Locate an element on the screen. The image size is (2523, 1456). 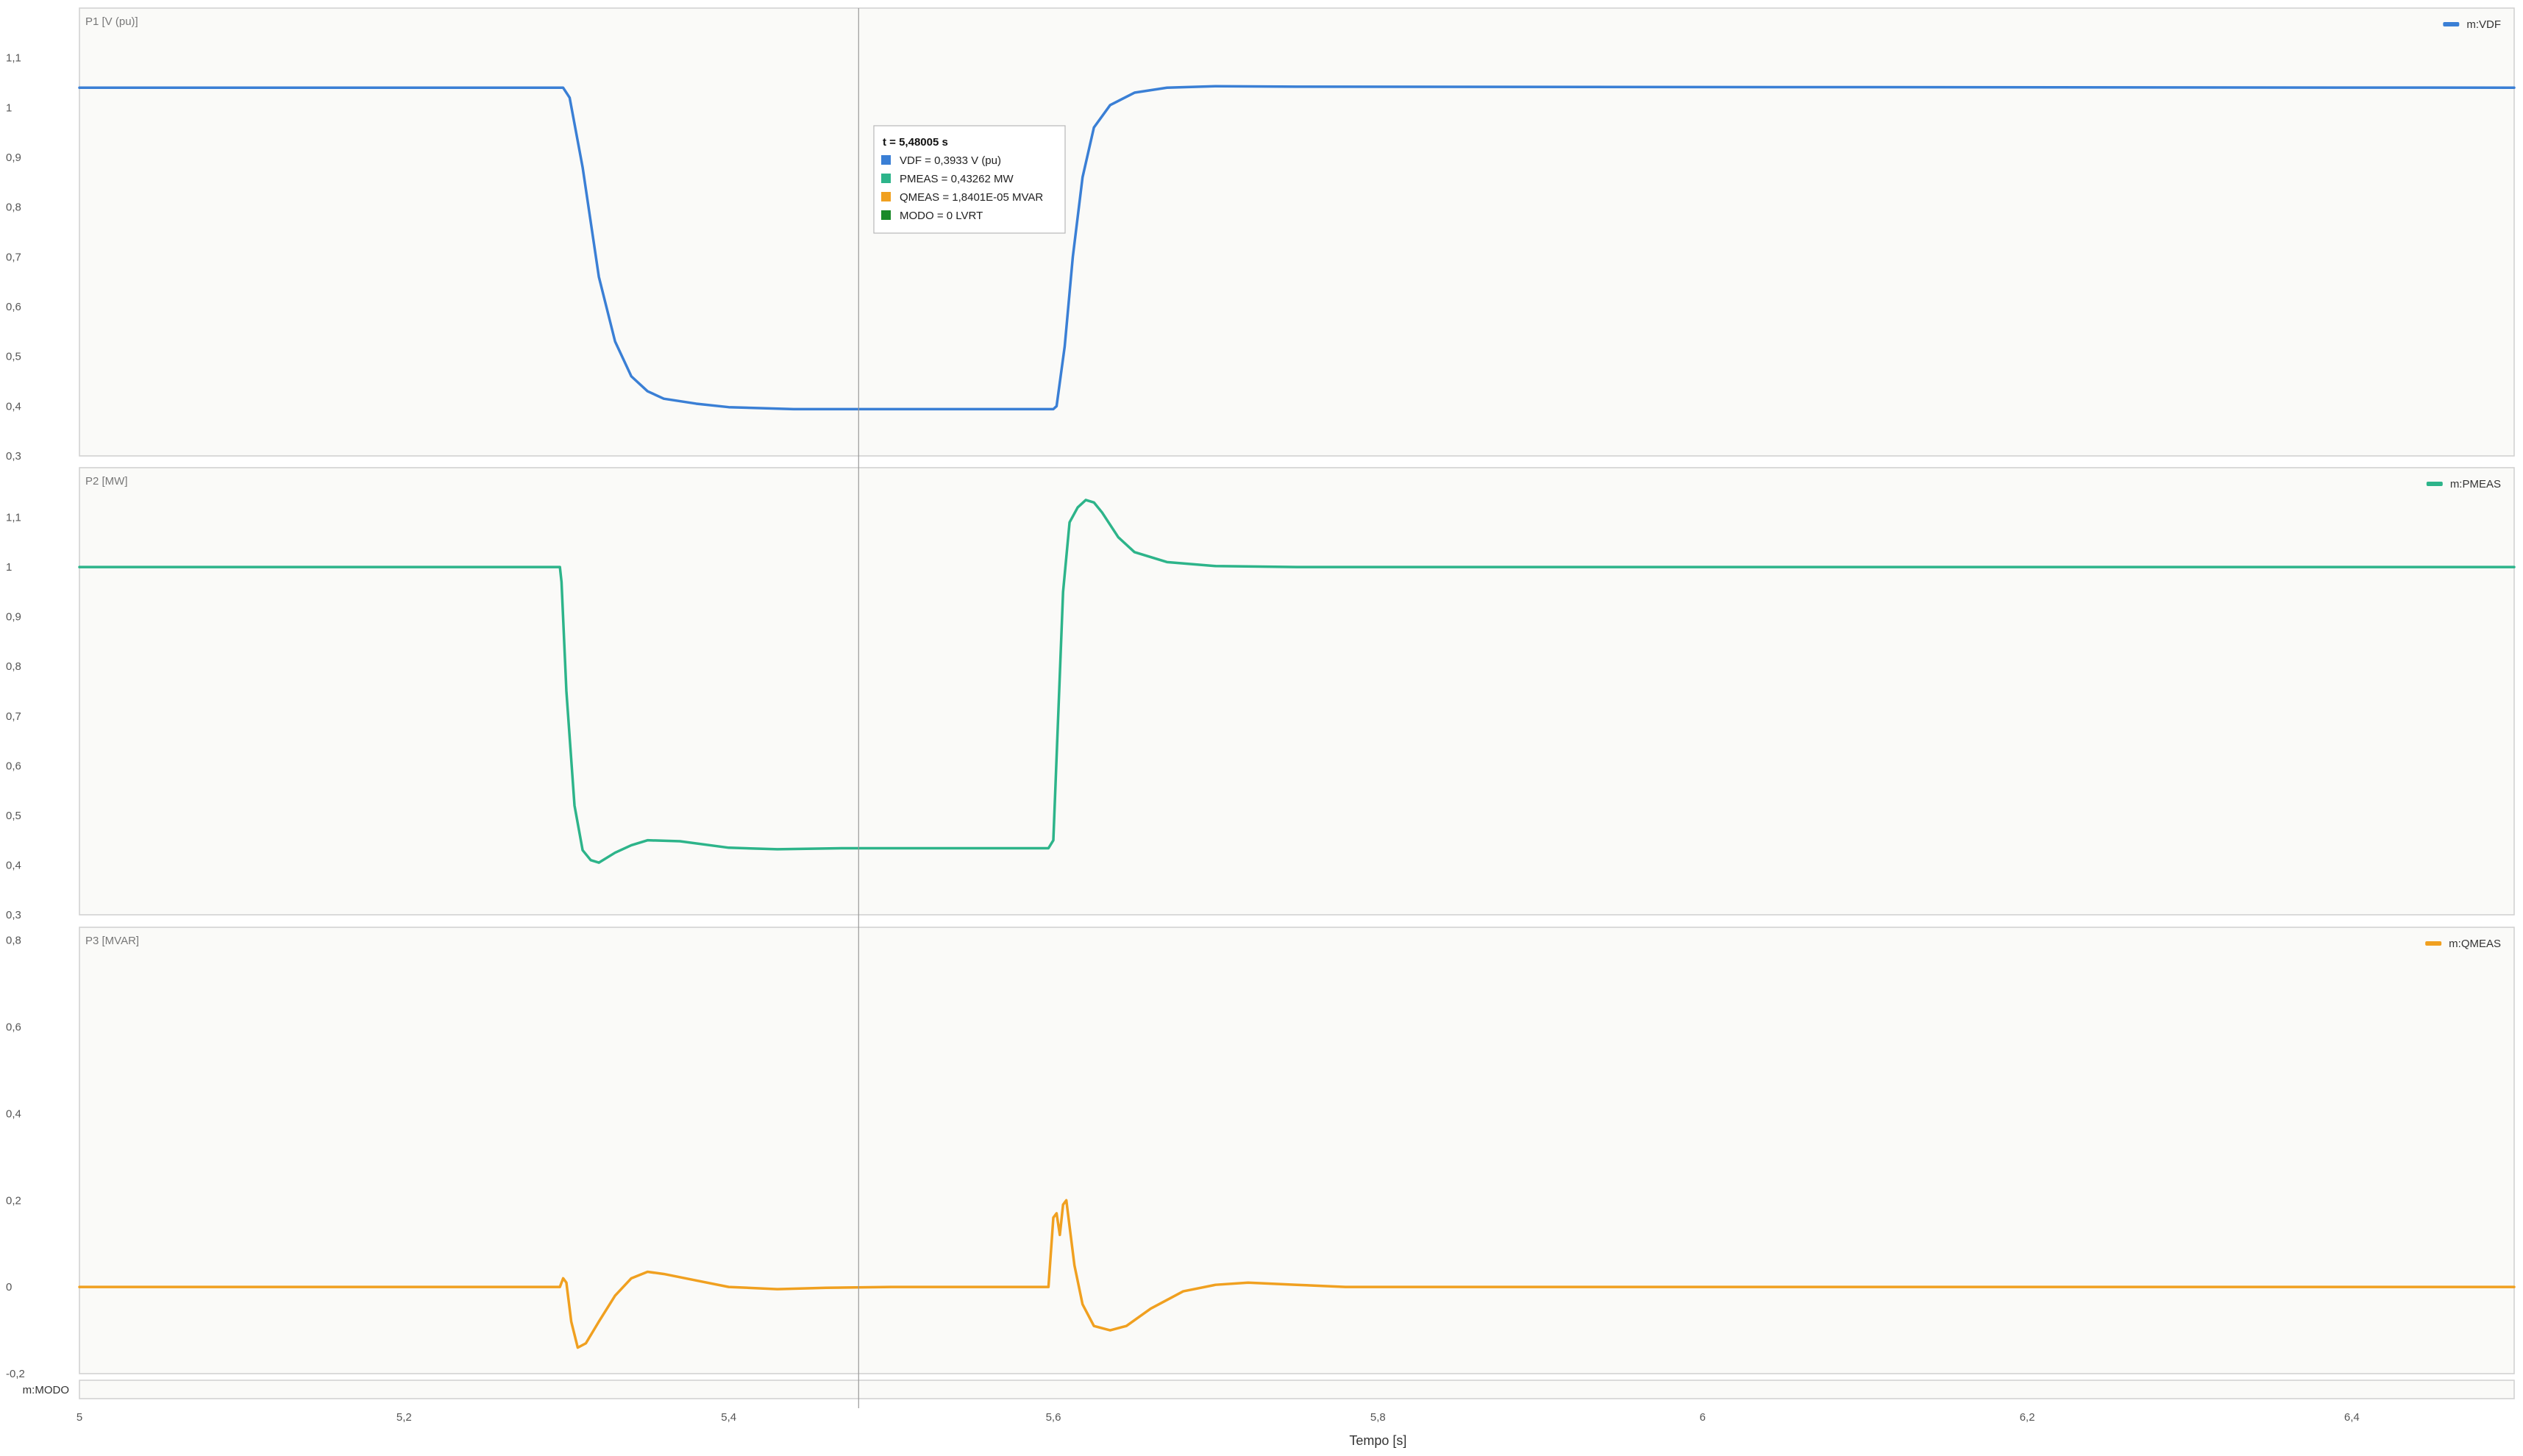
panel-title-p1: P1 [V (pu)] is located at coordinates (111, 21).